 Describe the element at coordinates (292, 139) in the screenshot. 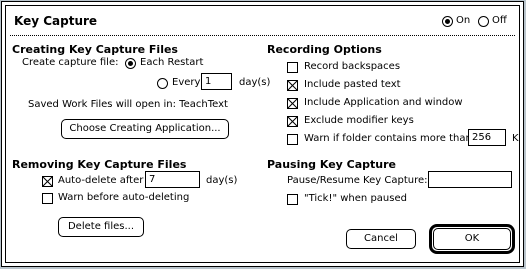

I see `warn-folder-size-checkbox` at that location.